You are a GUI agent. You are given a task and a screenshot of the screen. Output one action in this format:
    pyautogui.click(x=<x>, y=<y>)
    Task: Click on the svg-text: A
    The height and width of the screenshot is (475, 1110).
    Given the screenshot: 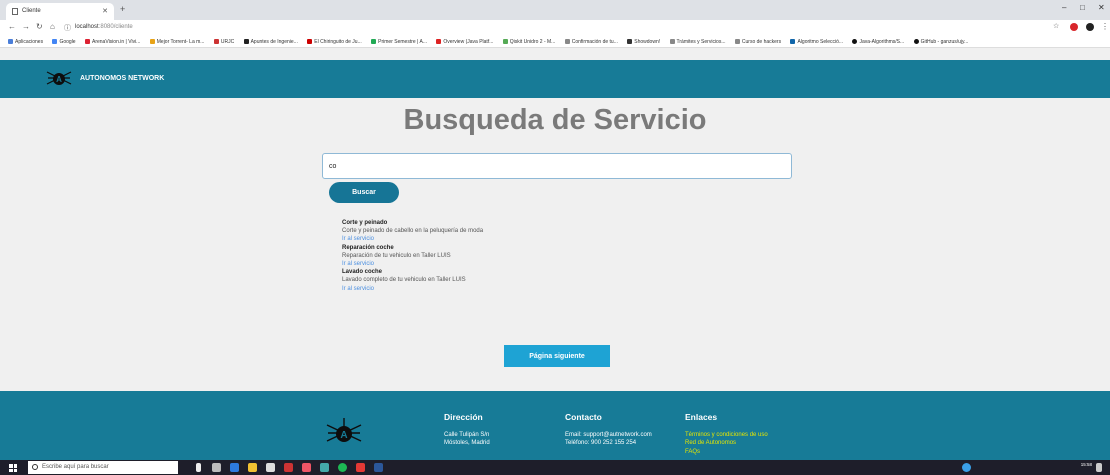 What is the action you would take?
    pyautogui.click(x=343, y=435)
    